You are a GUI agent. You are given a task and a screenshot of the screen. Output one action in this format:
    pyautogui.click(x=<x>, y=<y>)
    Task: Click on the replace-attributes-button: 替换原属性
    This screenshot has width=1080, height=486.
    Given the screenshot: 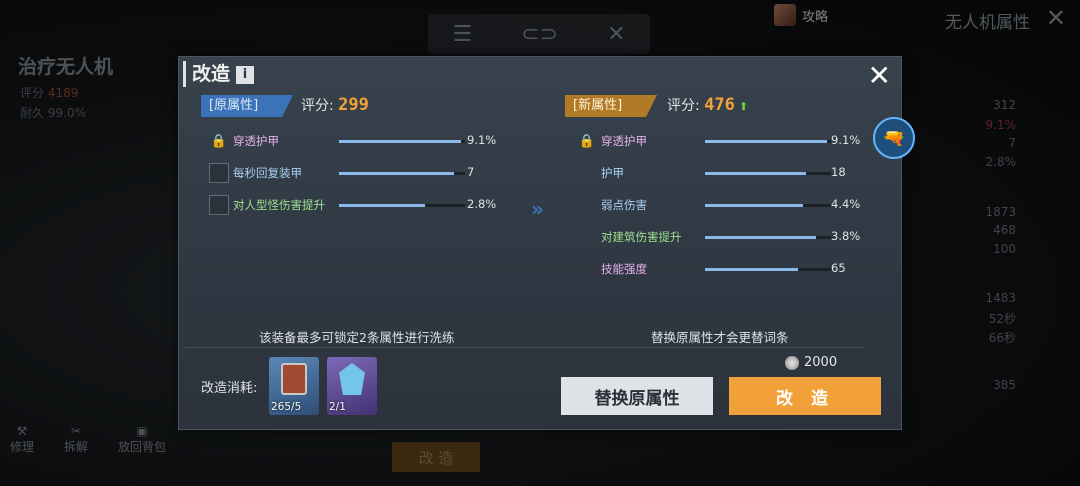 What is the action you would take?
    pyautogui.click(x=637, y=396)
    